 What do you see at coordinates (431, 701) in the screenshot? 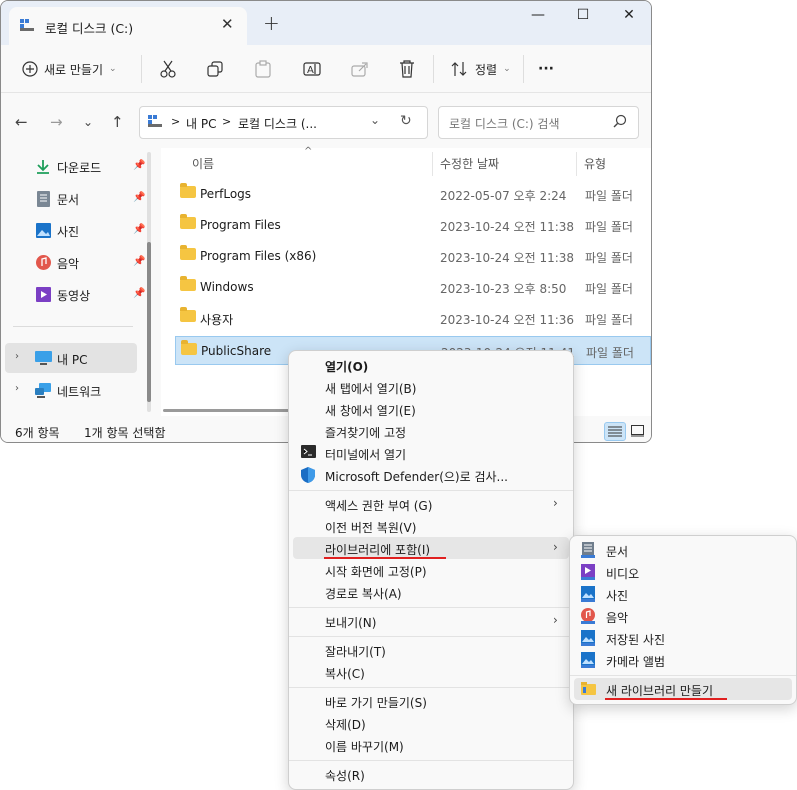
I see `menu-create-shortcut: 바로 가기 만들기(S)` at bounding box center [431, 701].